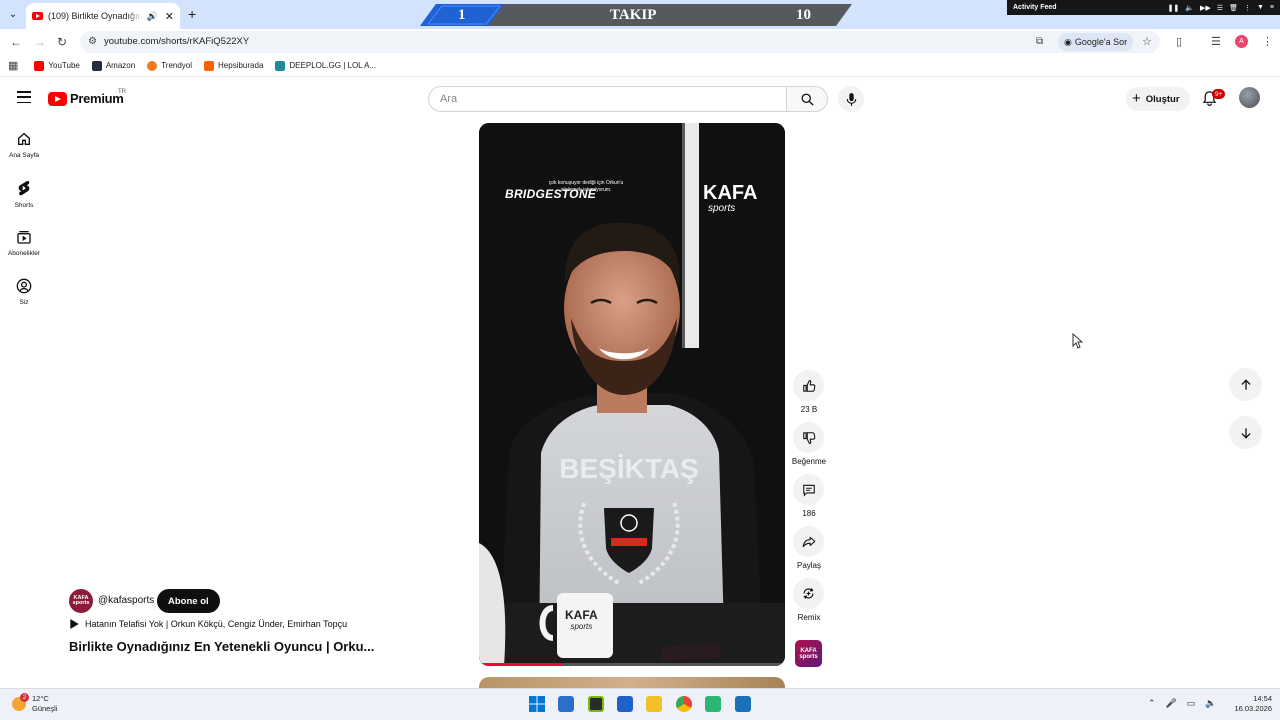  I want to click on country-code: TR, so click(122, 92).